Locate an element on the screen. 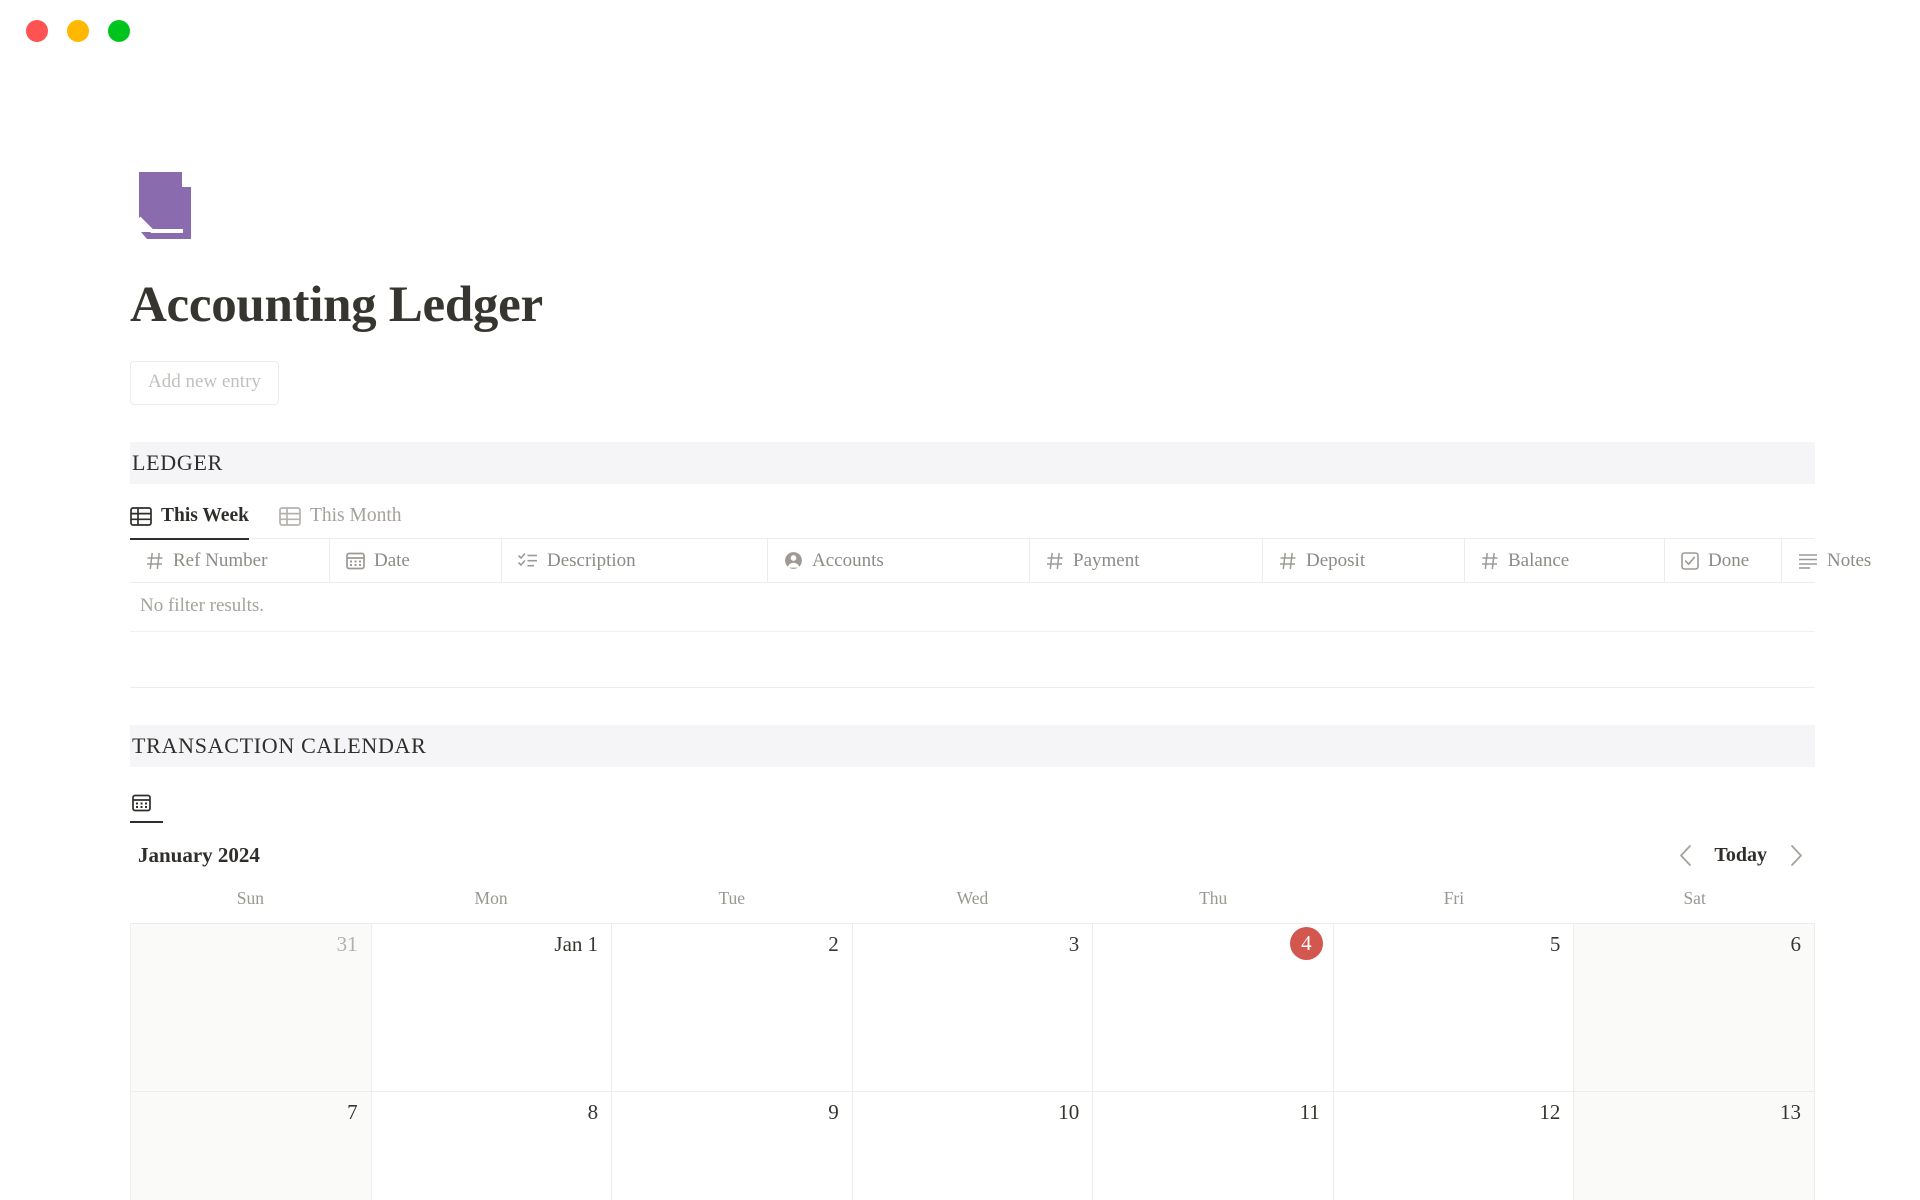 Image resolution: width=1920 pixels, height=1200 pixels. calendar-day-number: 8 is located at coordinates (593, 1112).